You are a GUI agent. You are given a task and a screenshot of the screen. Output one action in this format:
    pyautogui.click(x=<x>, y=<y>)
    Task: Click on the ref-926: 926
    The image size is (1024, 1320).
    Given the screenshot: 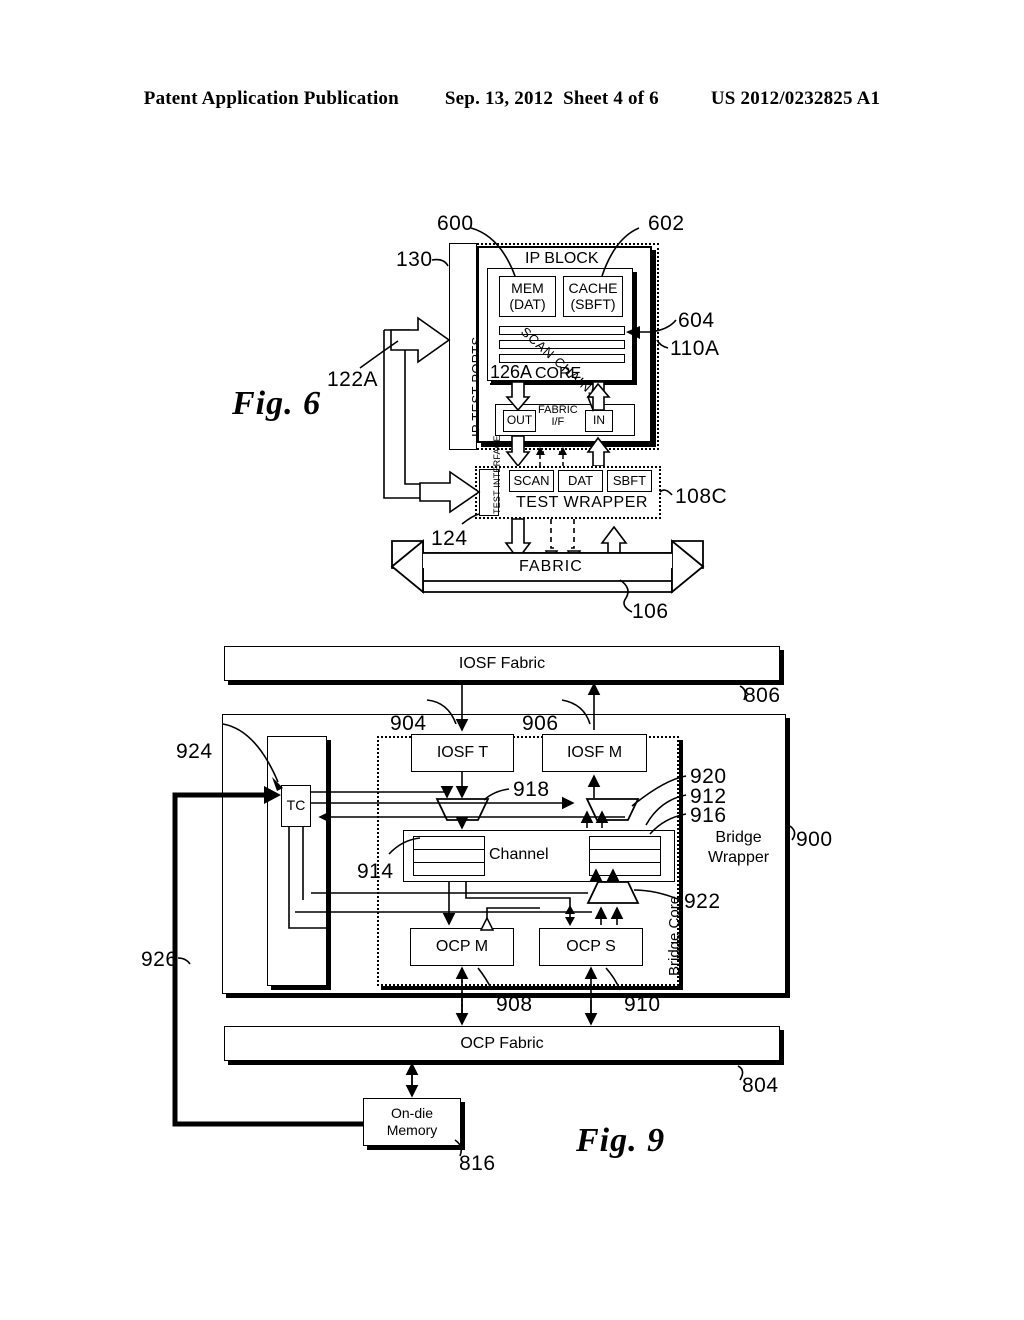 What is the action you would take?
    pyautogui.click(x=159, y=959)
    